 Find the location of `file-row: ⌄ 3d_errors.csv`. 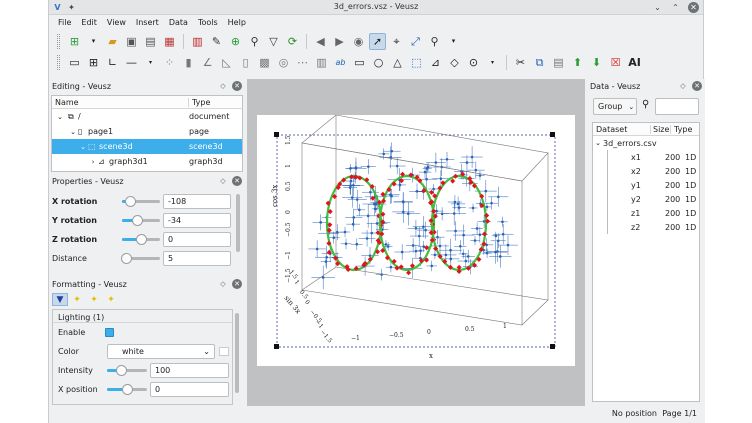

file-row: ⌄ 3d_errors.csv is located at coordinates (646, 143).